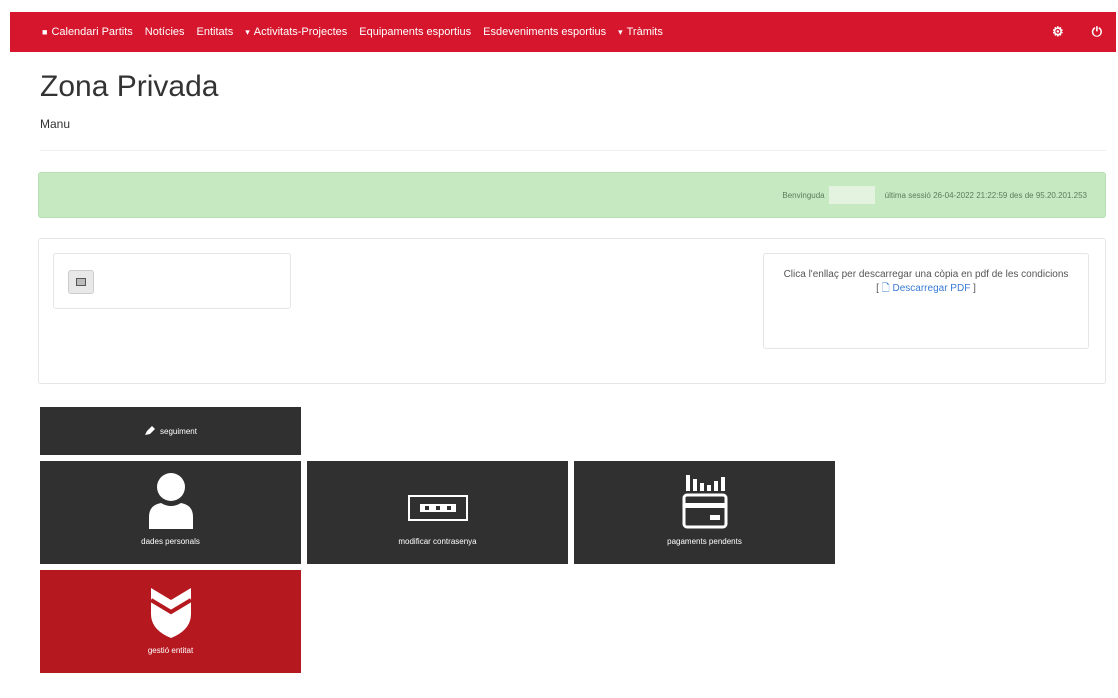 This screenshot has width=1118, height=698. What do you see at coordinates (1058, 32) in the screenshot?
I see `gear-icon: ⚙` at bounding box center [1058, 32].